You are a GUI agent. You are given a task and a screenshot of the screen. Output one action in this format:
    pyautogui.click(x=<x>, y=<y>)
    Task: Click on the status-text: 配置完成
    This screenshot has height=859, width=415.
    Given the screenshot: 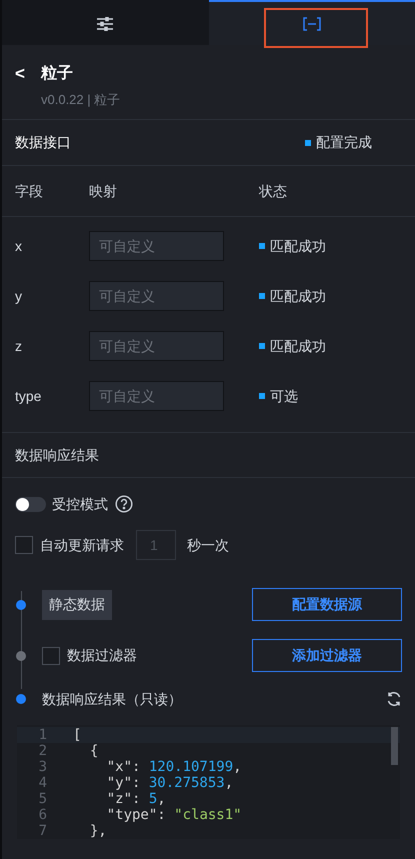 What is the action you would take?
    pyautogui.click(x=338, y=142)
    